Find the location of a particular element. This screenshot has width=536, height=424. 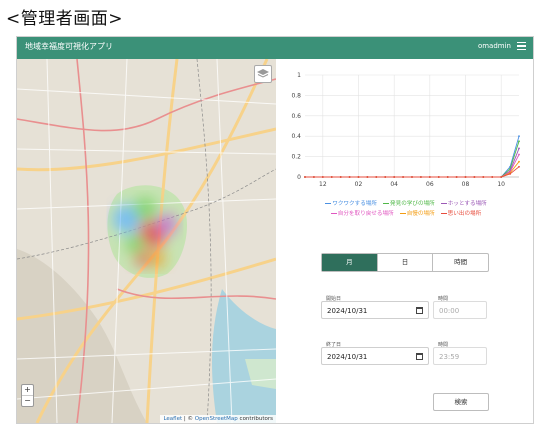

x-tick-label: 10 is located at coordinates (501, 184).